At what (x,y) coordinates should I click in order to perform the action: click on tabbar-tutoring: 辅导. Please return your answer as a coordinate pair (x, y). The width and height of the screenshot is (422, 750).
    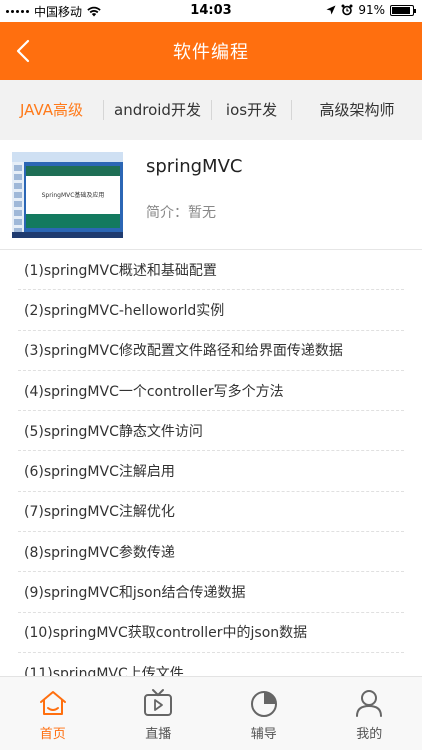
    Looking at the image, I should click on (264, 713).